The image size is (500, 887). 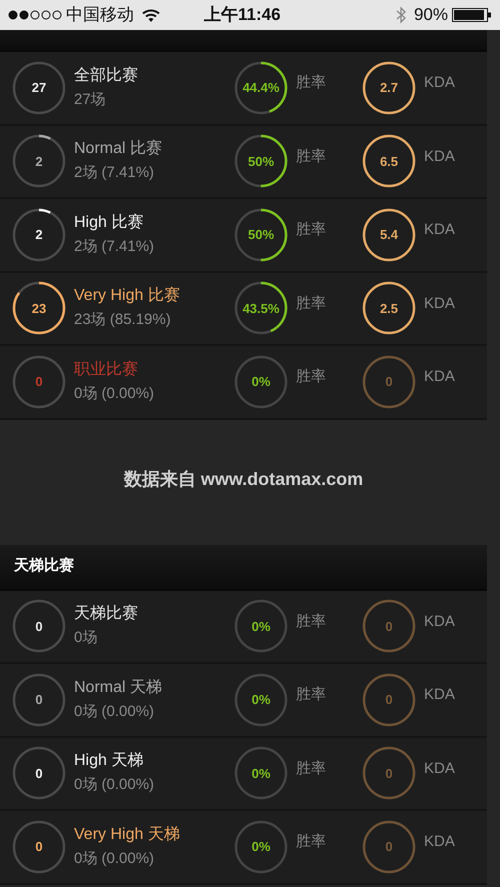 I want to click on row-title: 职业比赛, so click(x=106, y=370).